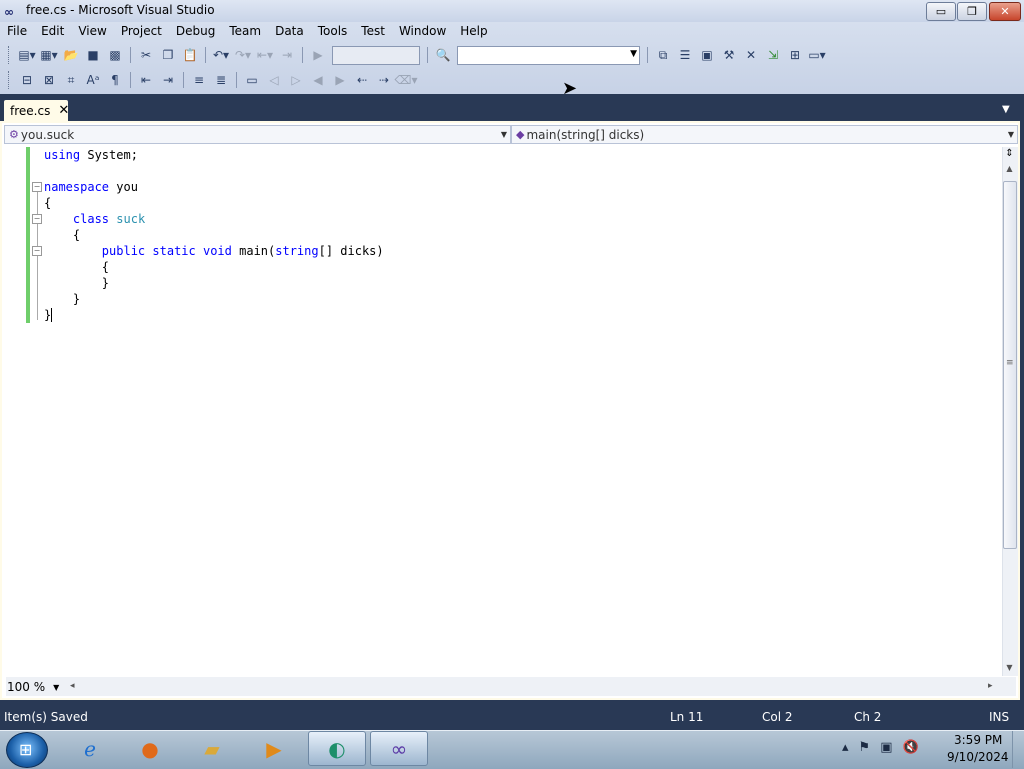 Image resolution: width=1024 pixels, height=769 pixels. Describe the element at coordinates (384, 80) in the screenshot. I see `next-bookmark-document-icon: ⇢` at that location.